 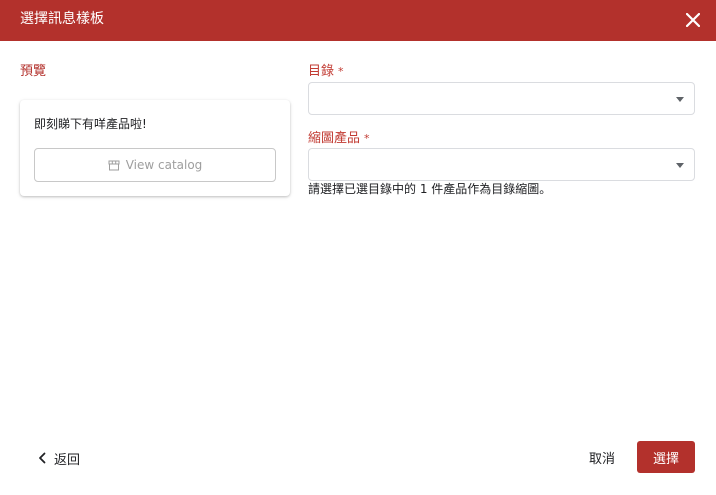 I want to click on preview-label: 預覽, so click(x=33, y=71).